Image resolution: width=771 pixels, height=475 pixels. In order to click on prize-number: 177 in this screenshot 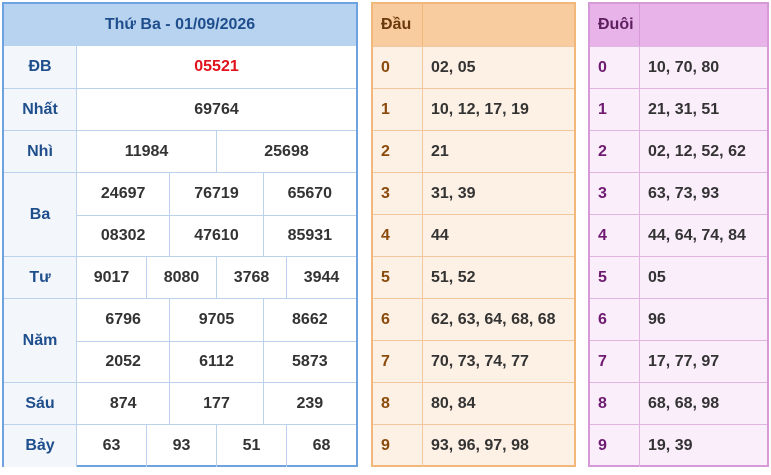, I will do `click(215, 404)`.